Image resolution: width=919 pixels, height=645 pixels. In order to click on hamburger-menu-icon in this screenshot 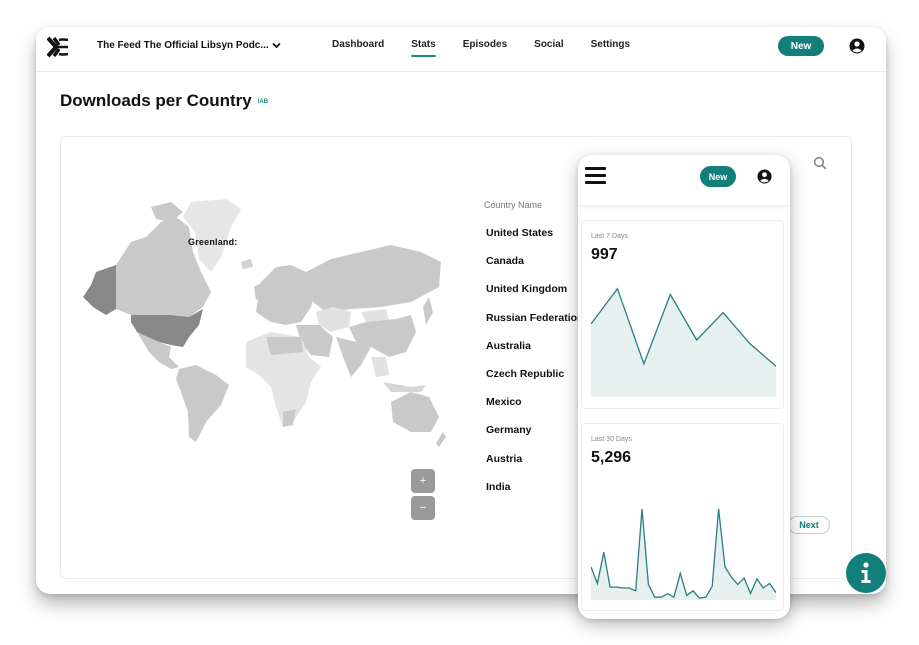, I will do `click(595, 175)`.